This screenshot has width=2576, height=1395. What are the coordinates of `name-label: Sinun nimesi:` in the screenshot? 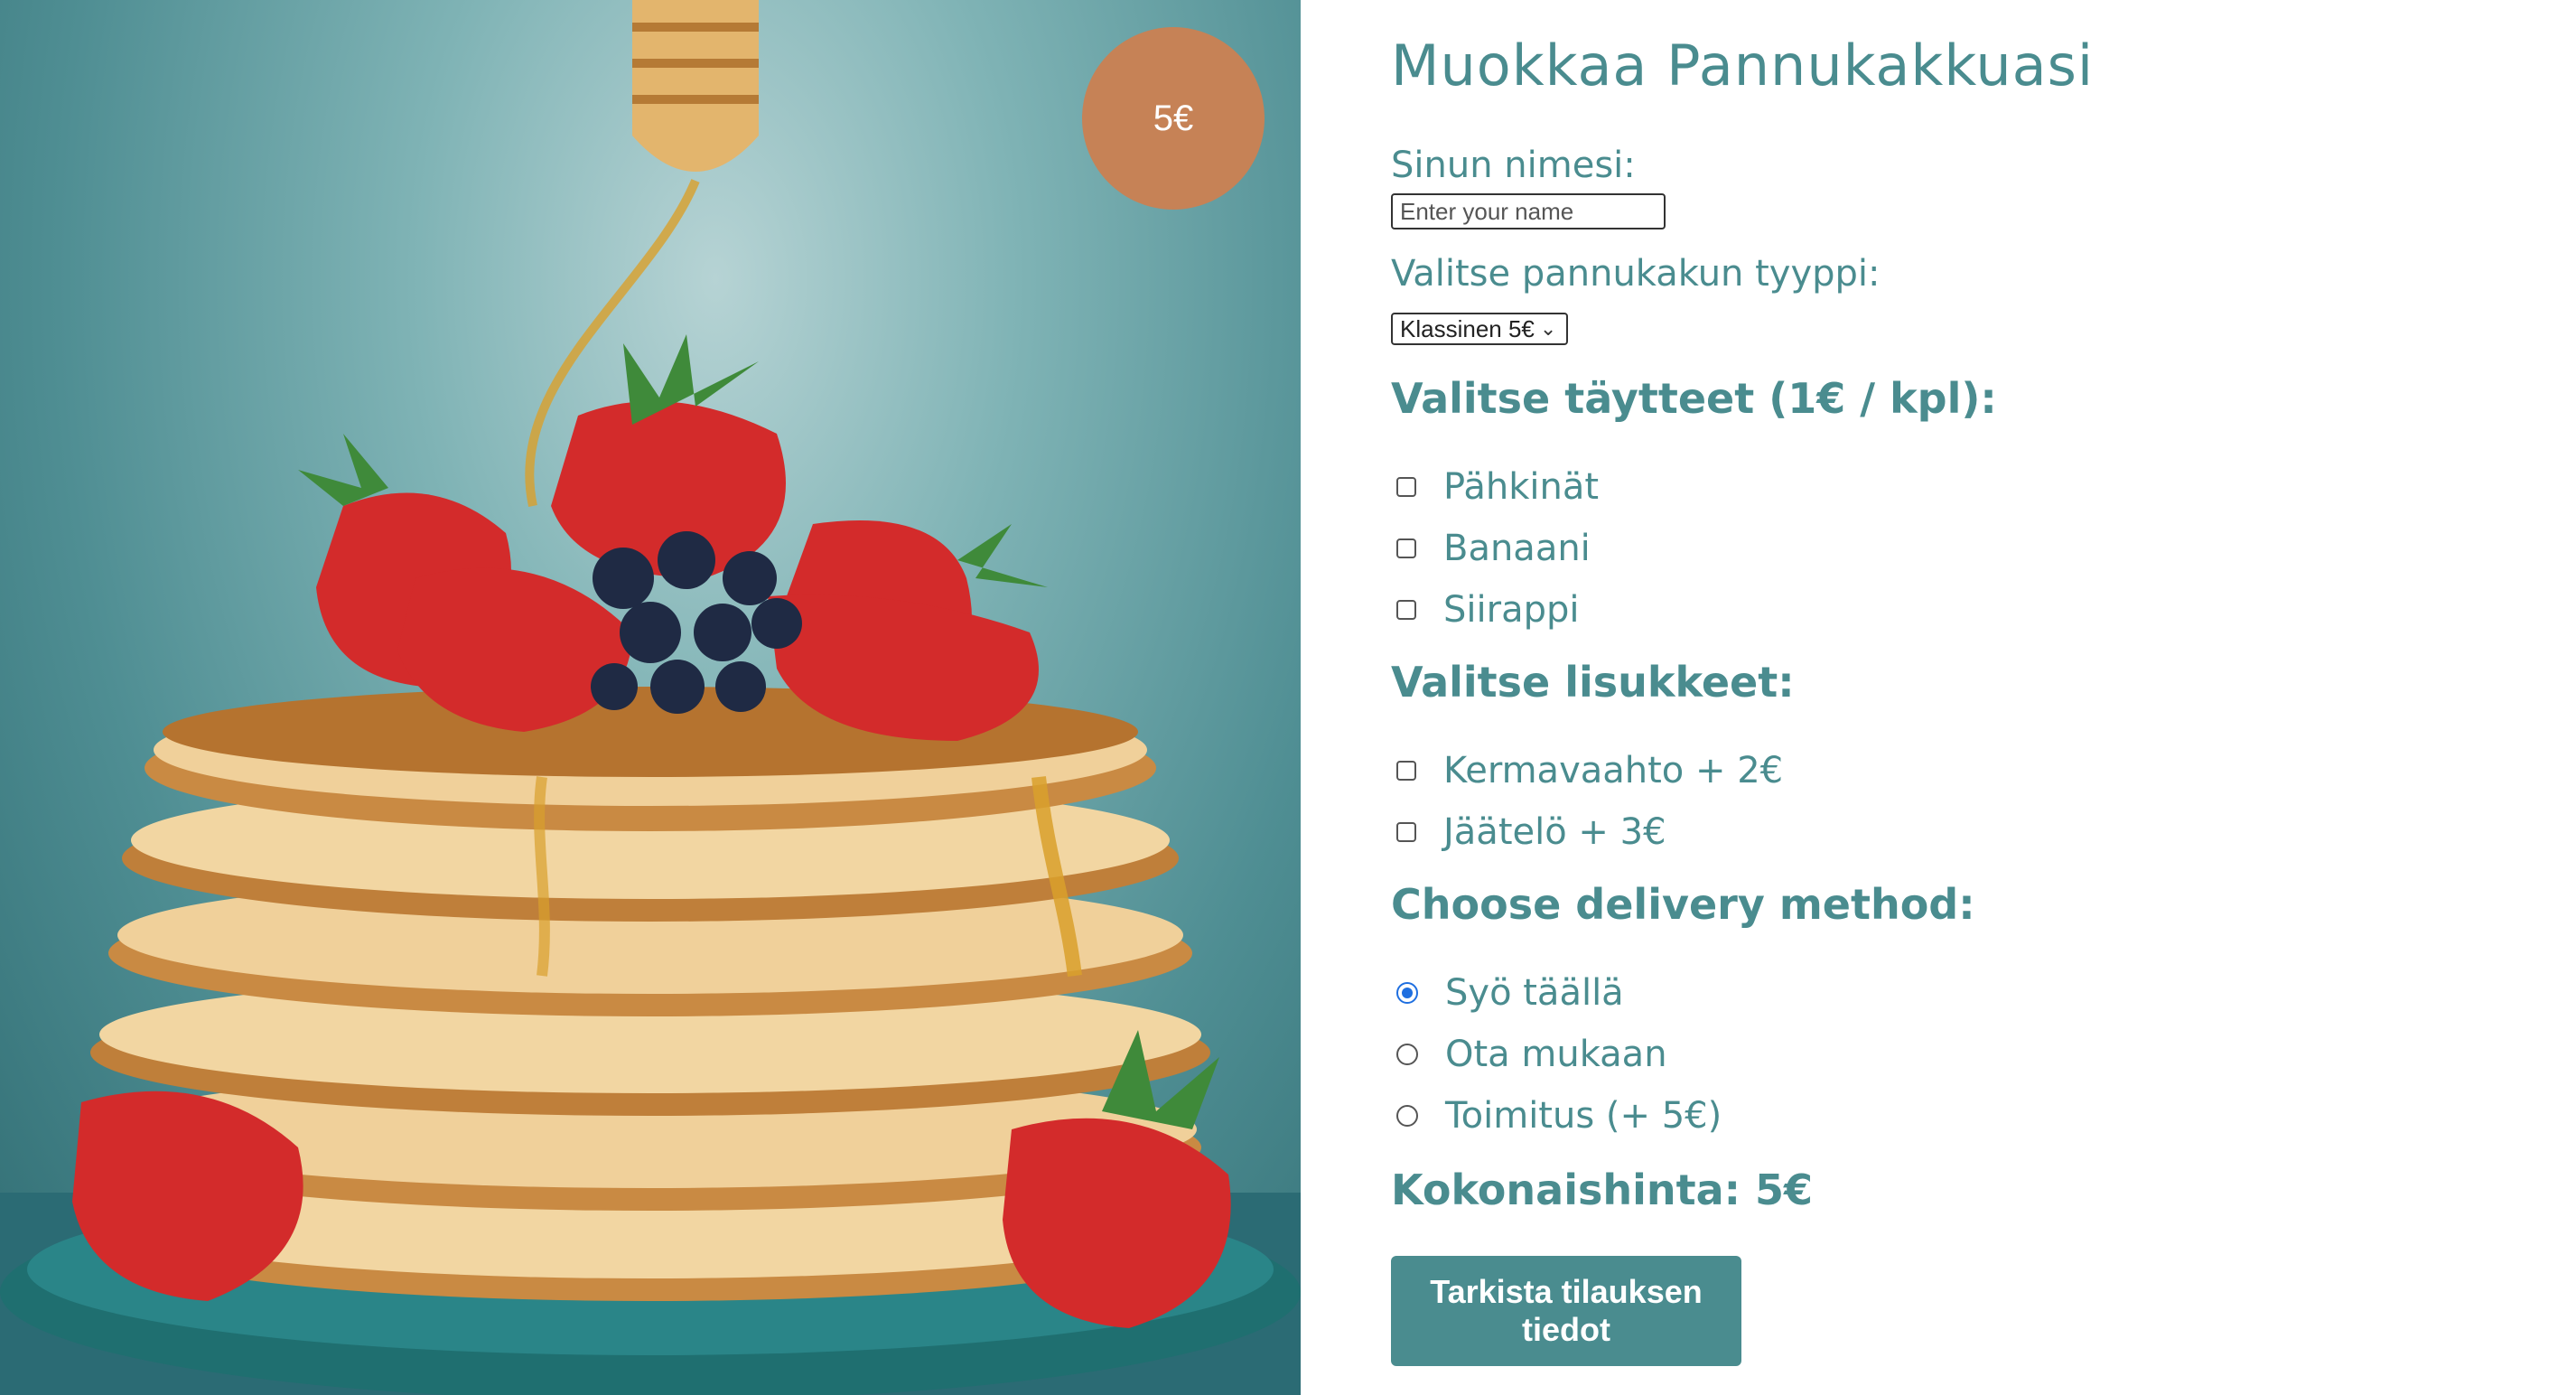 It's located at (1513, 165).